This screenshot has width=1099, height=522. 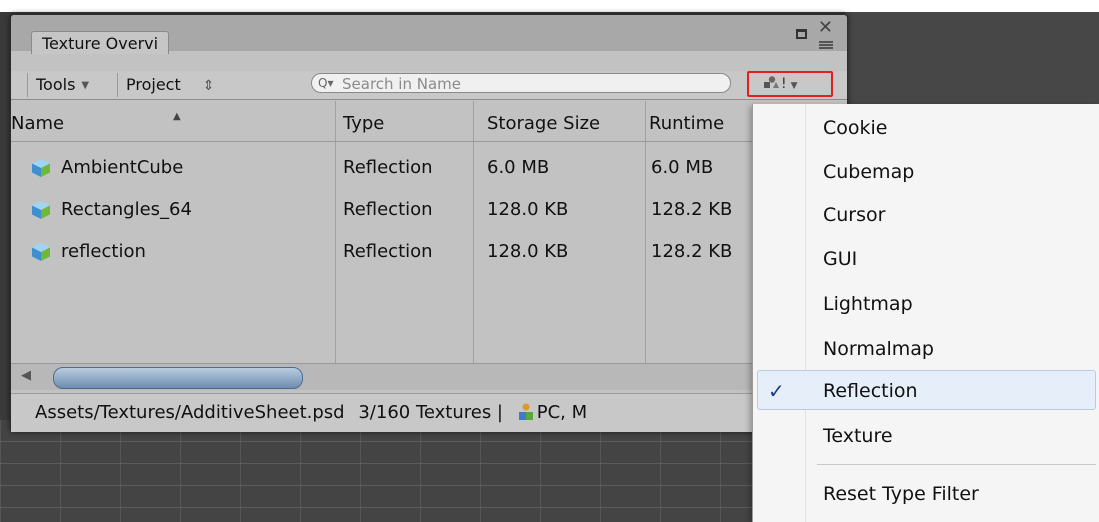 What do you see at coordinates (429, 376) in the screenshot?
I see `horizontal-scrollbar: ◀` at bounding box center [429, 376].